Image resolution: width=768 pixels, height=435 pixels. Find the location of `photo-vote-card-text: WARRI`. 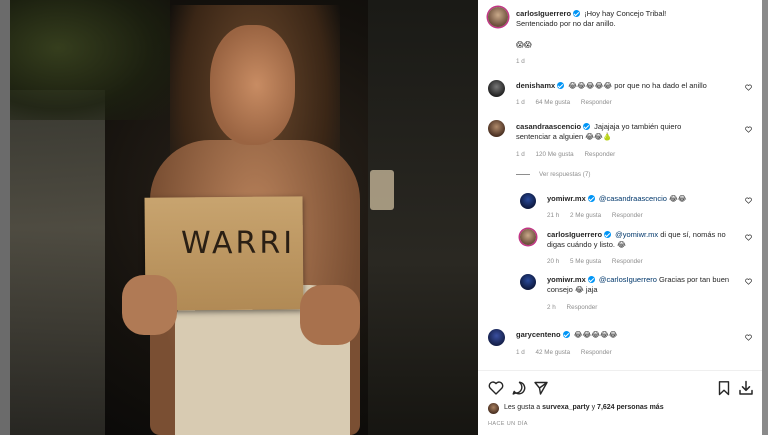

photo-vote-card-text: WARRI is located at coordinates (238, 243).